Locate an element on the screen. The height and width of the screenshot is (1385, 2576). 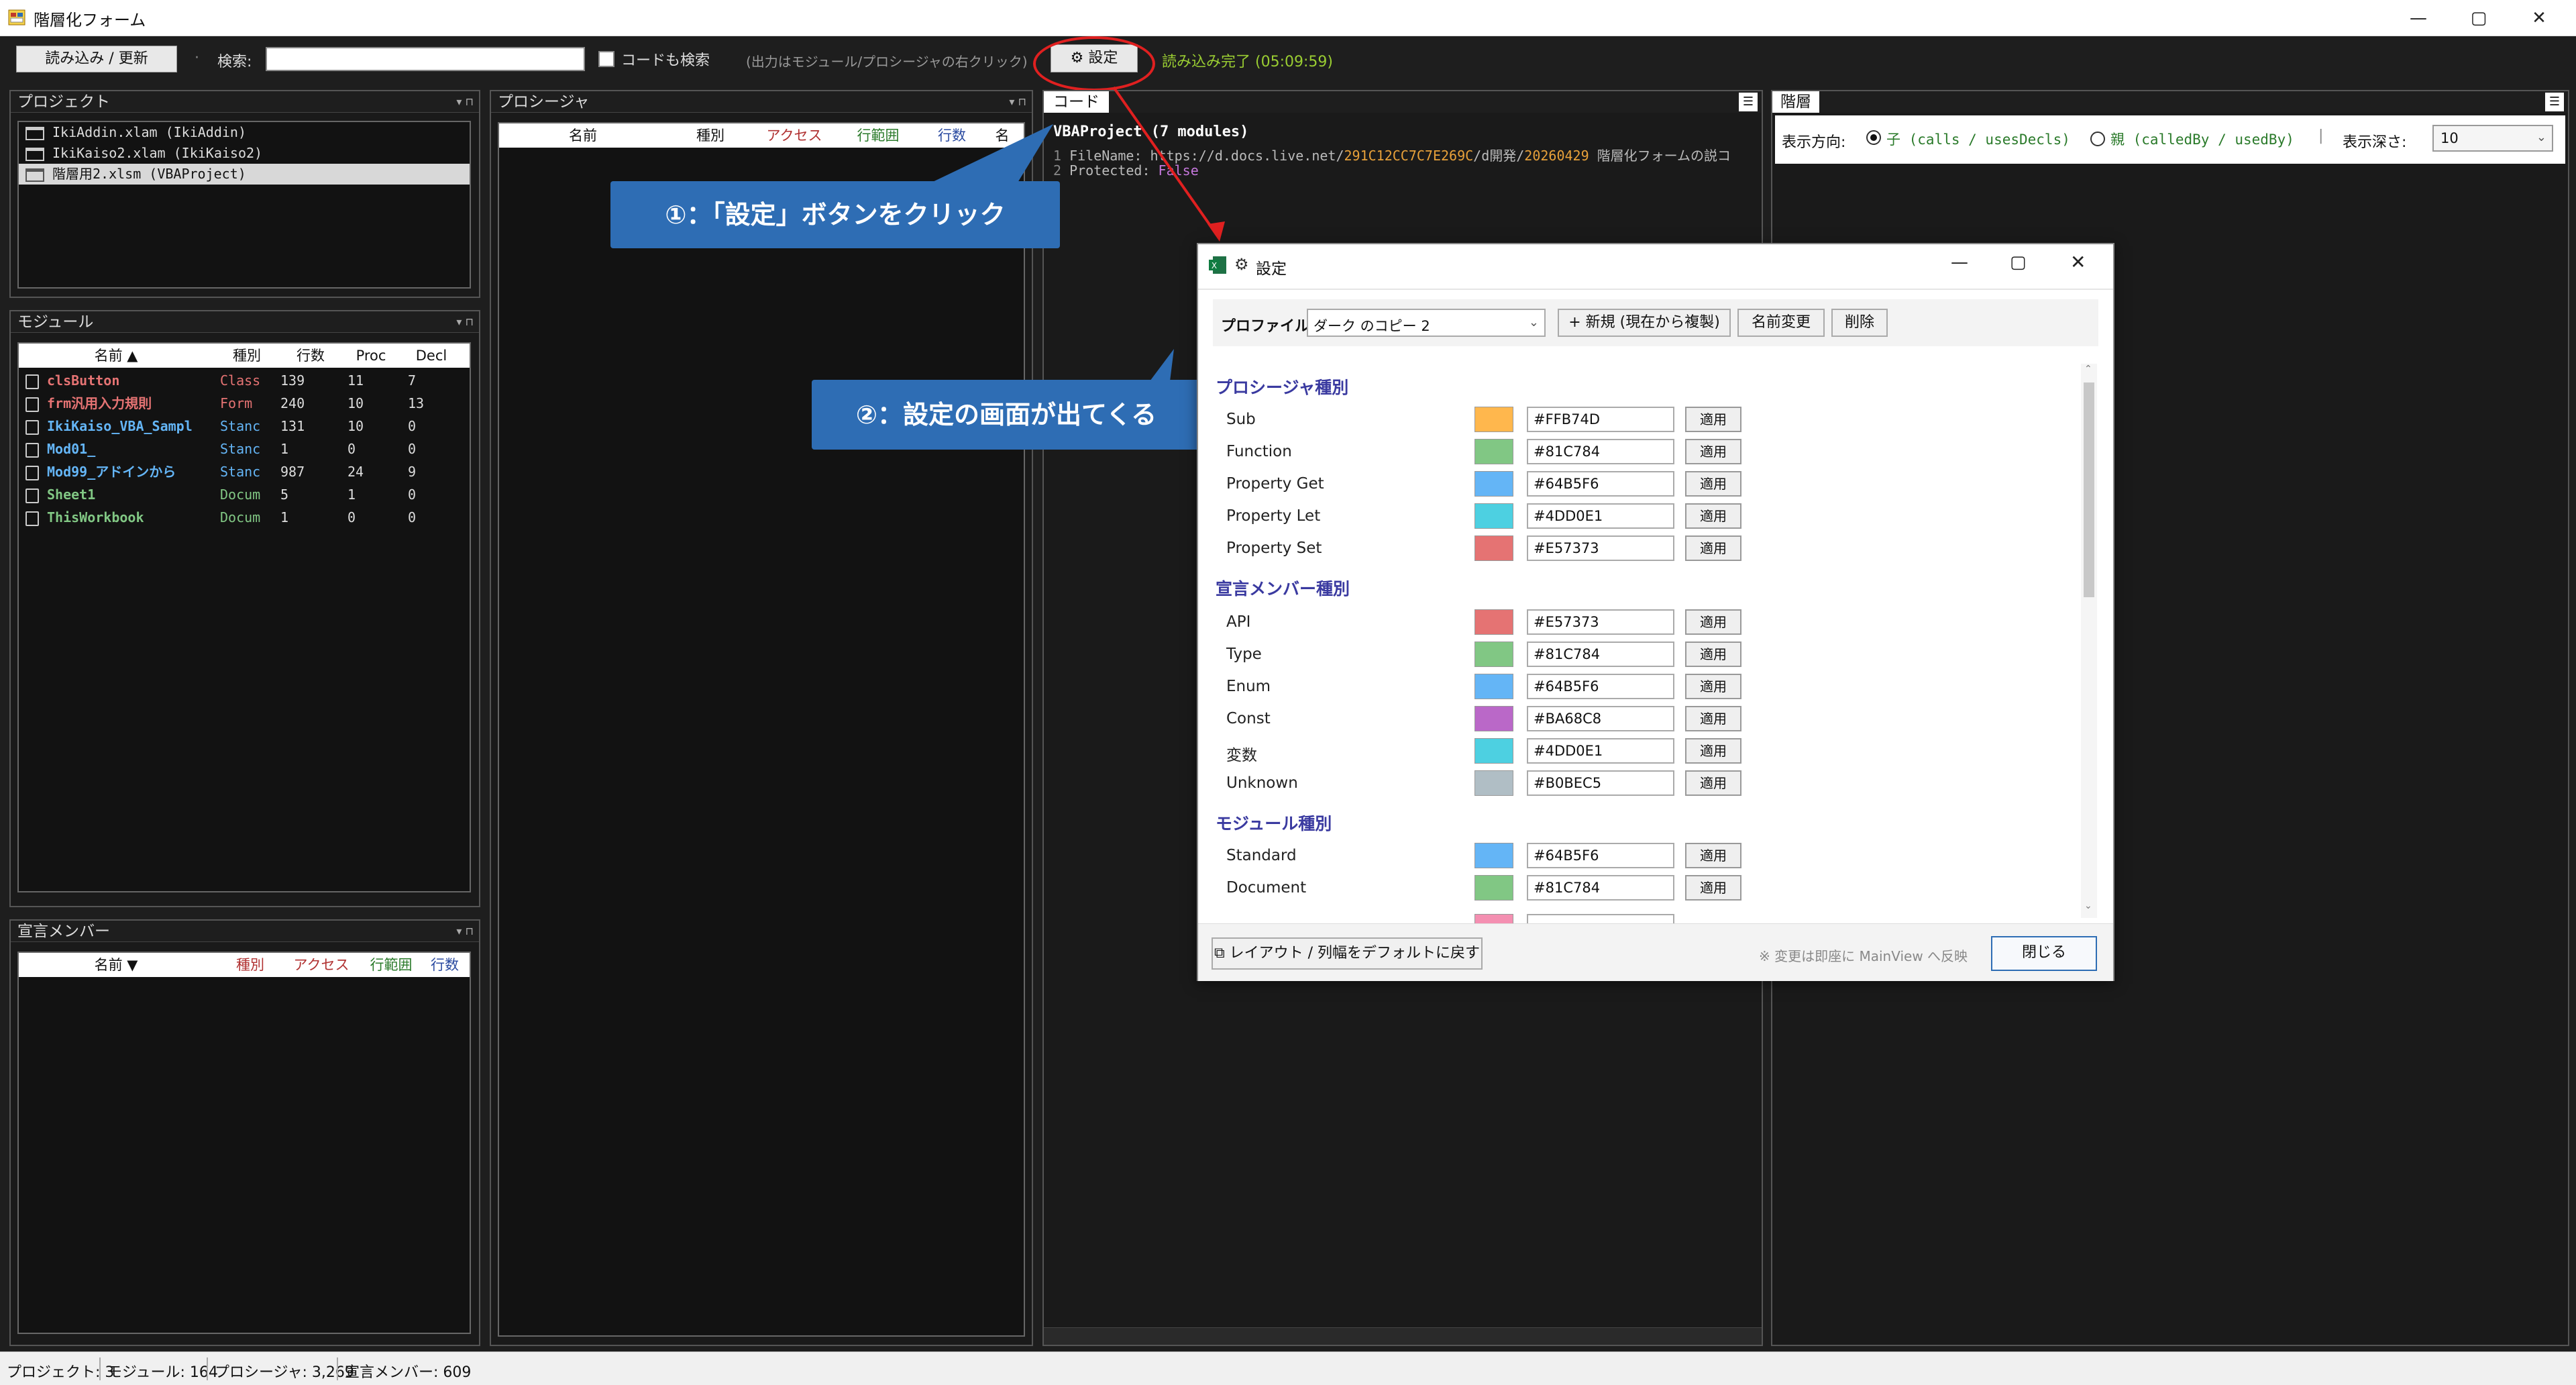
color-hex-input: #FFB74D is located at coordinates (1600, 419).